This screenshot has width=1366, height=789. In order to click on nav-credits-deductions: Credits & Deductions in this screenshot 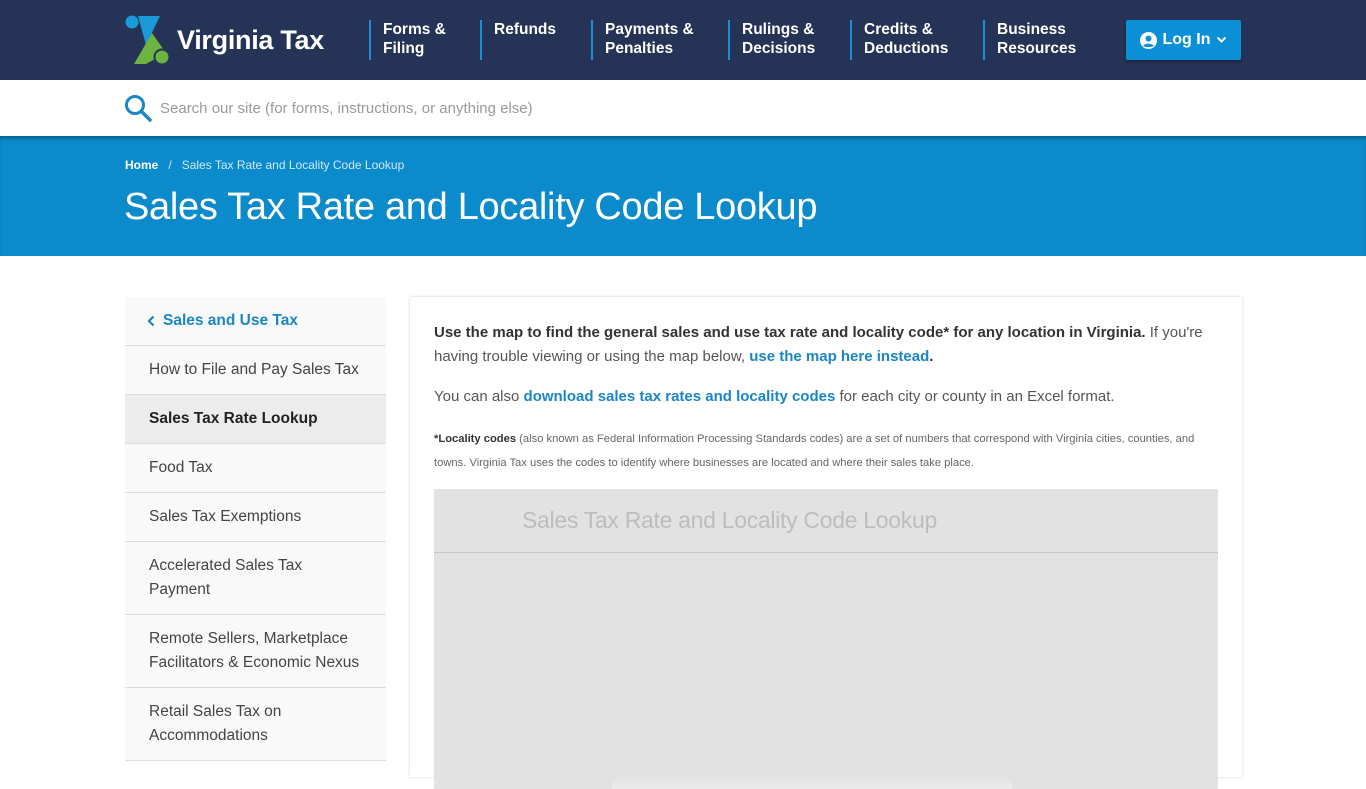, I will do `click(899, 40)`.